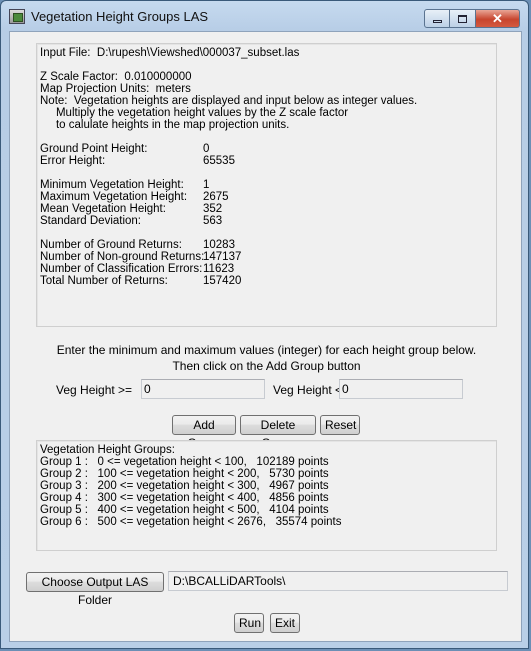  Describe the element at coordinates (121, 269) in the screenshot. I see `stat-label: Number of Classification Errors:` at that location.